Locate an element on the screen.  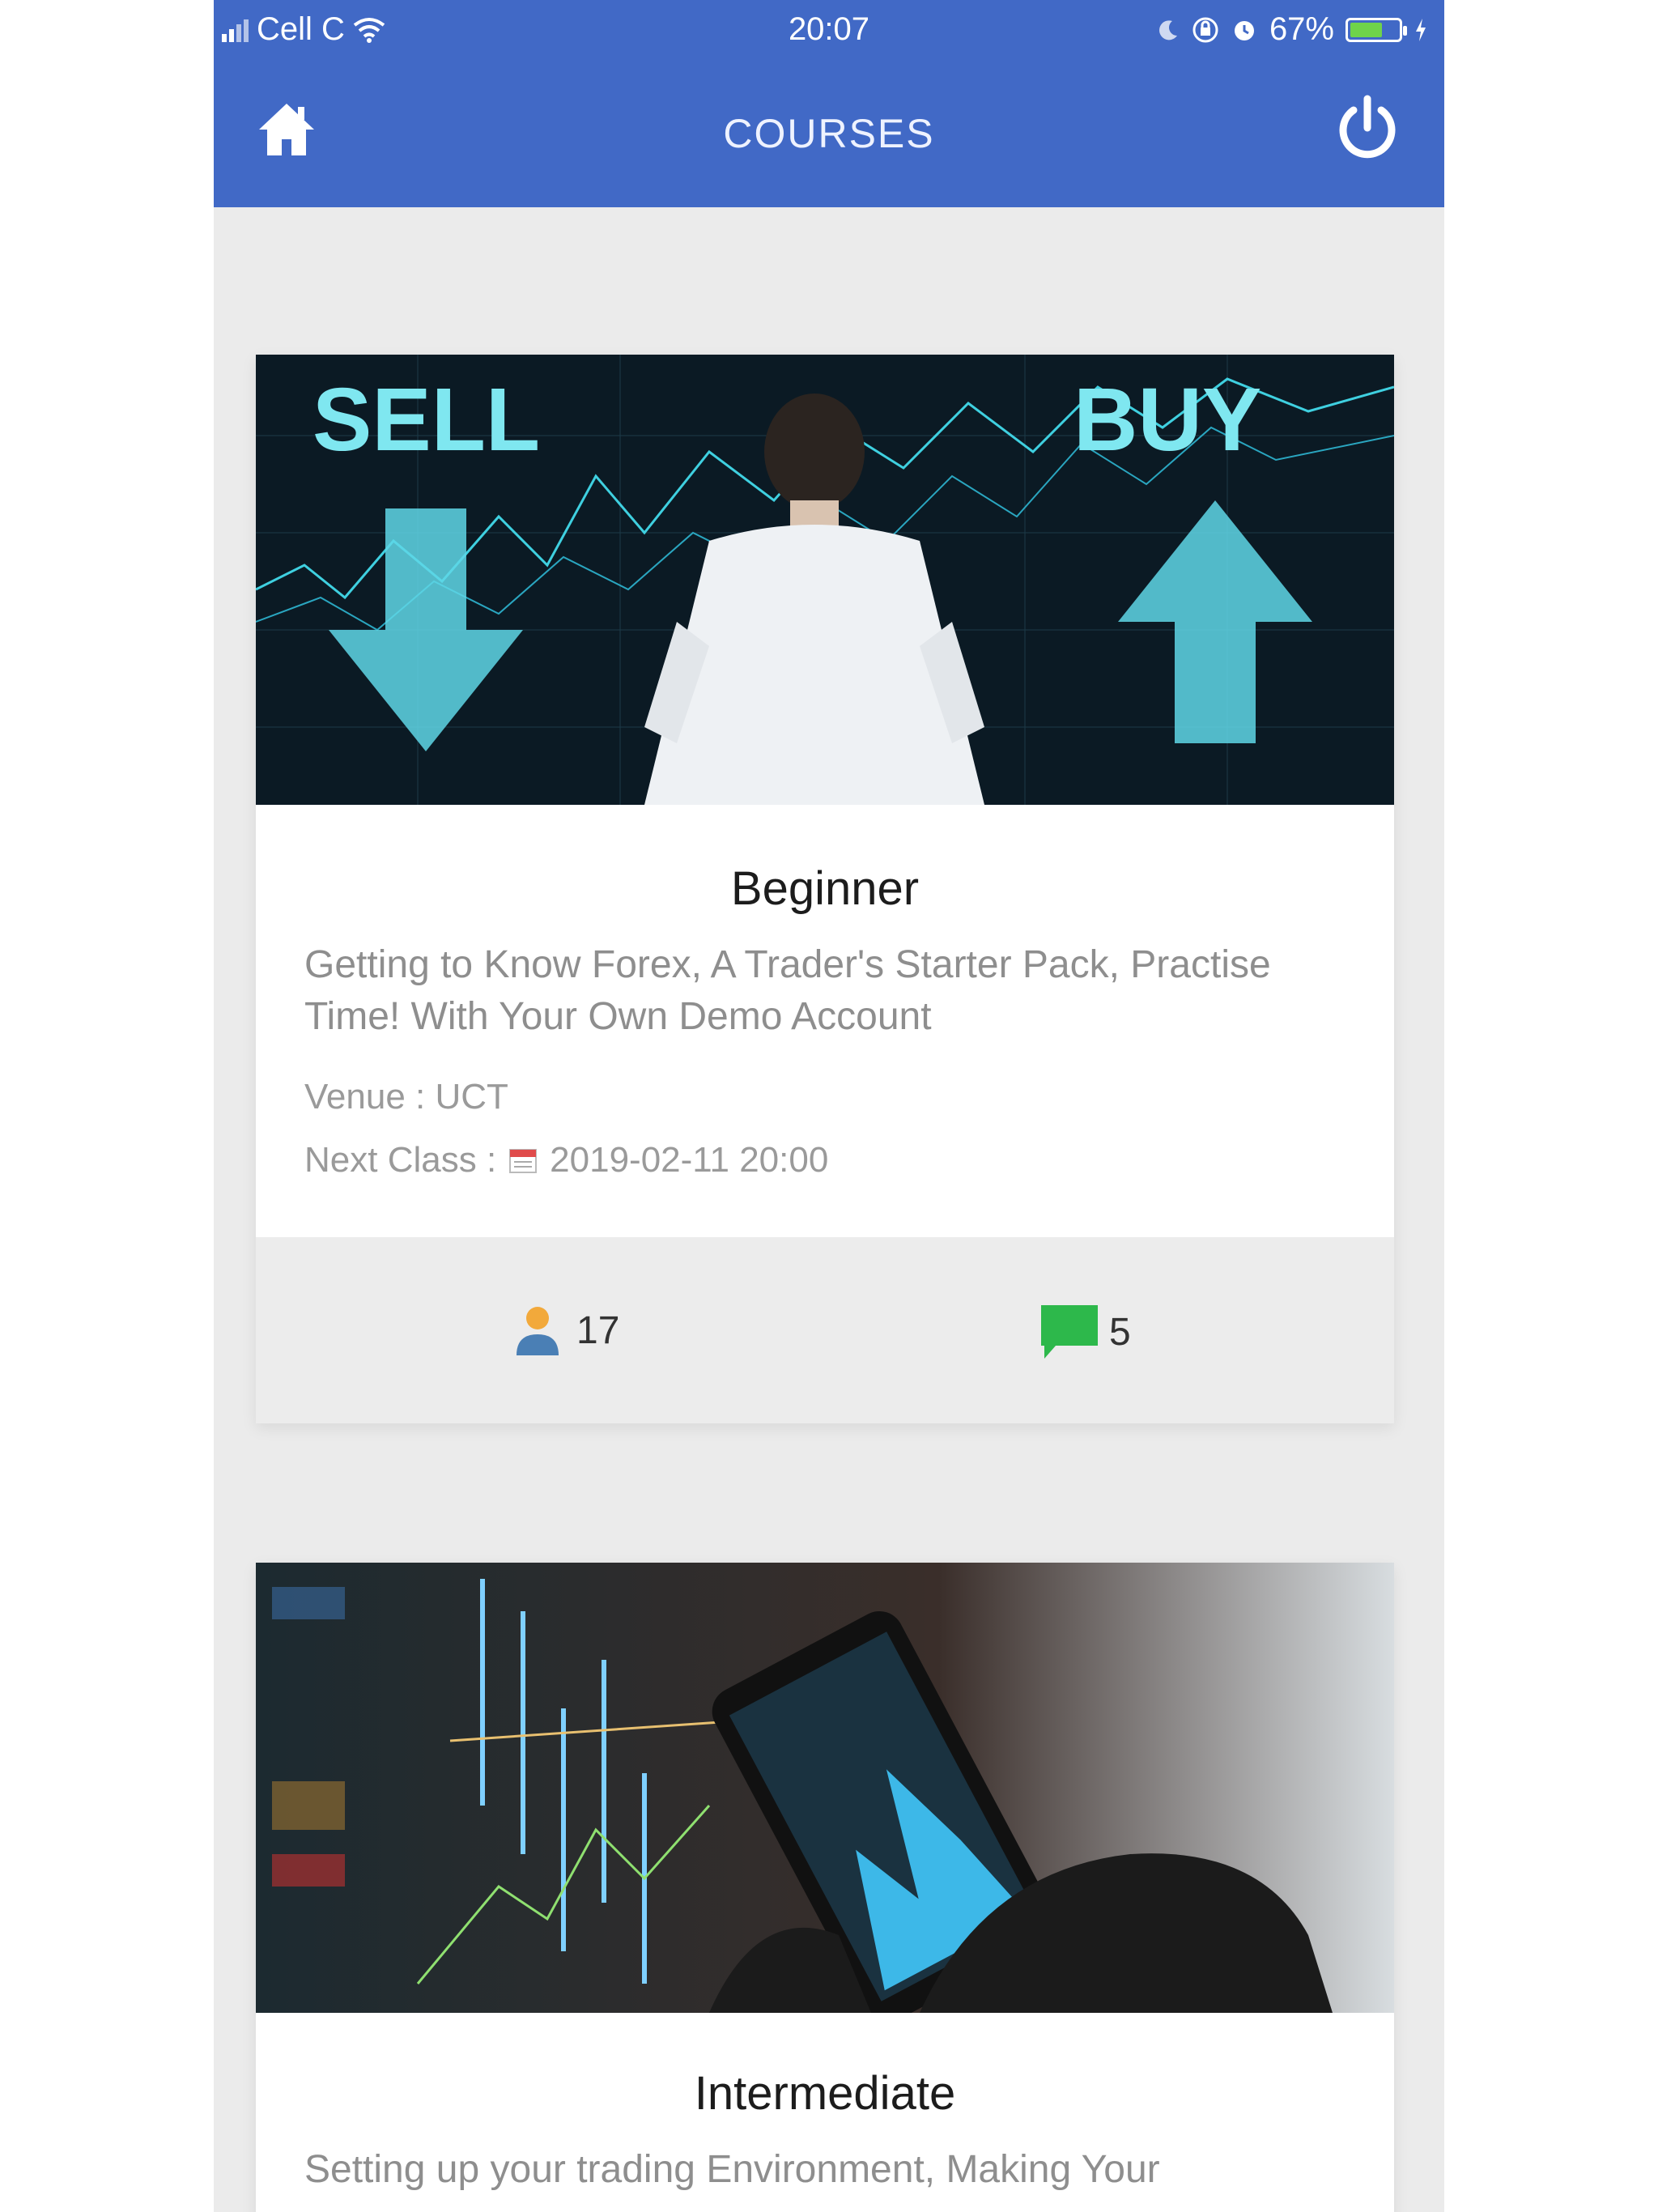
comment-icon is located at coordinates (1069, 1332).